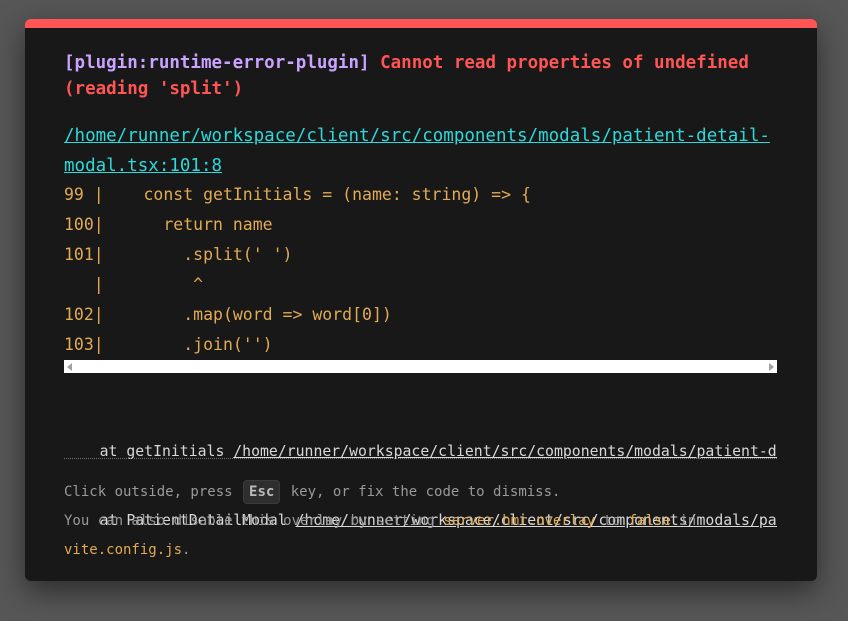 The height and width of the screenshot is (621, 848). What do you see at coordinates (168, 344) in the screenshot?
I see `code-line: 103| .join('')` at bounding box center [168, 344].